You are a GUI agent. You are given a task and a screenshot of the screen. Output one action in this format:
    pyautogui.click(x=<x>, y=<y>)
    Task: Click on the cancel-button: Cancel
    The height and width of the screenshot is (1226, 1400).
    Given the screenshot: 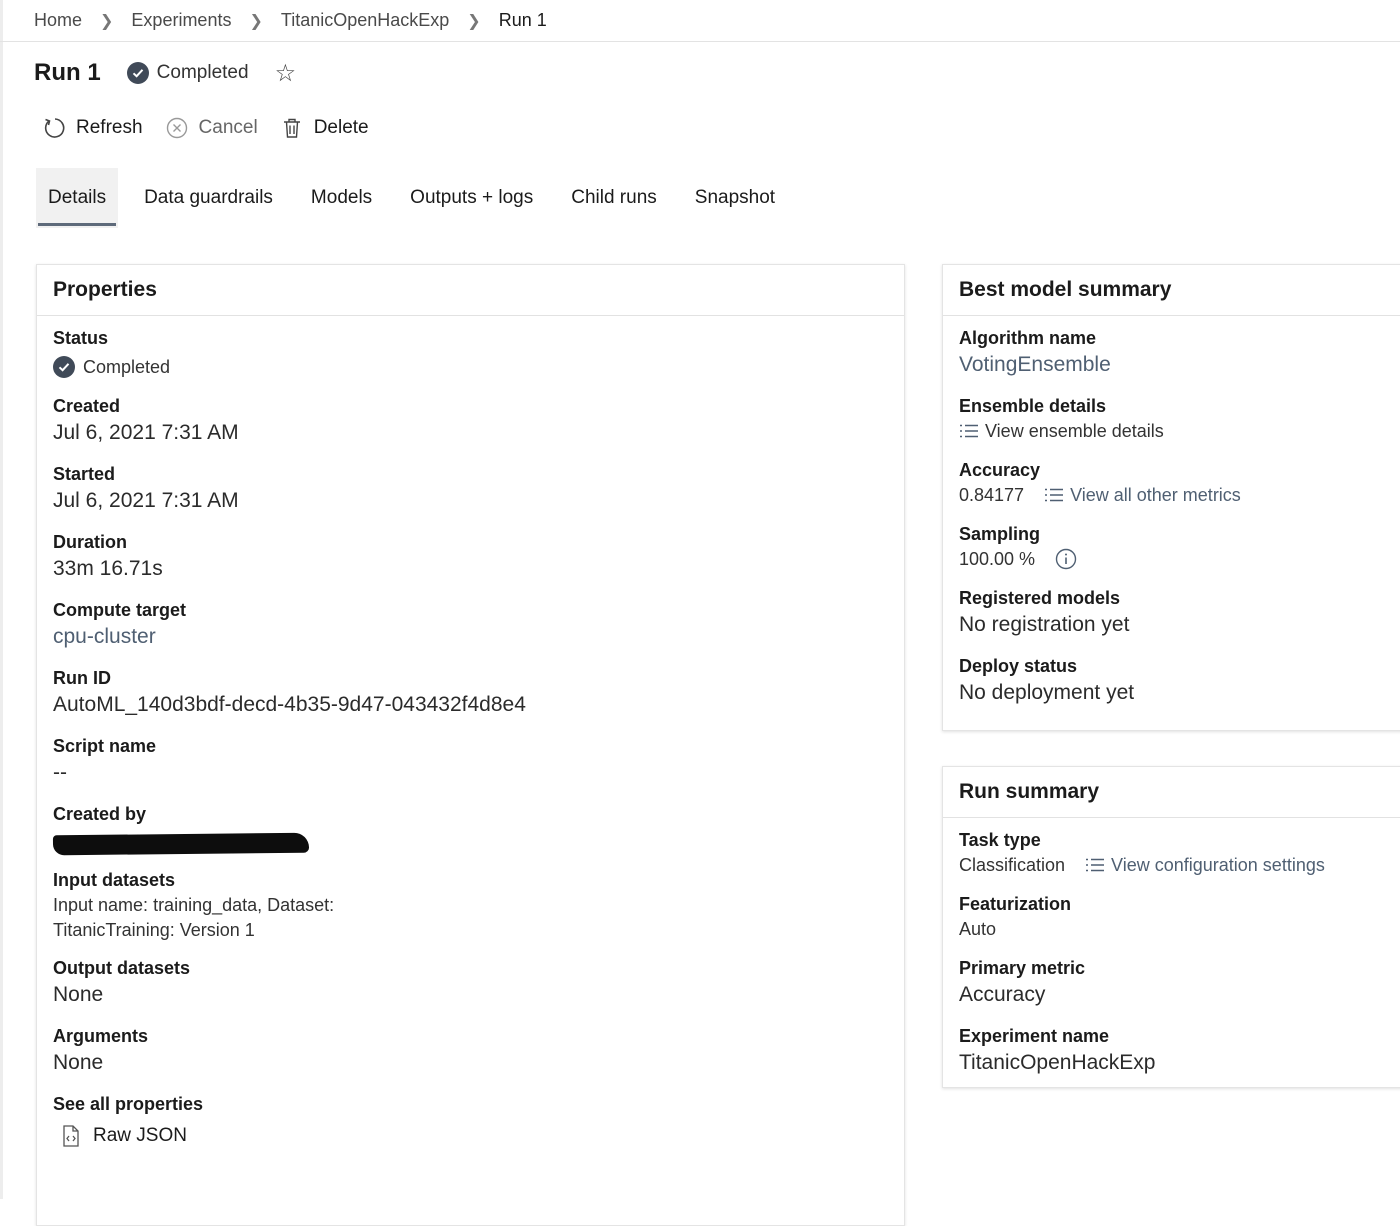 What is the action you would take?
    pyautogui.click(x=211, y=128)
    